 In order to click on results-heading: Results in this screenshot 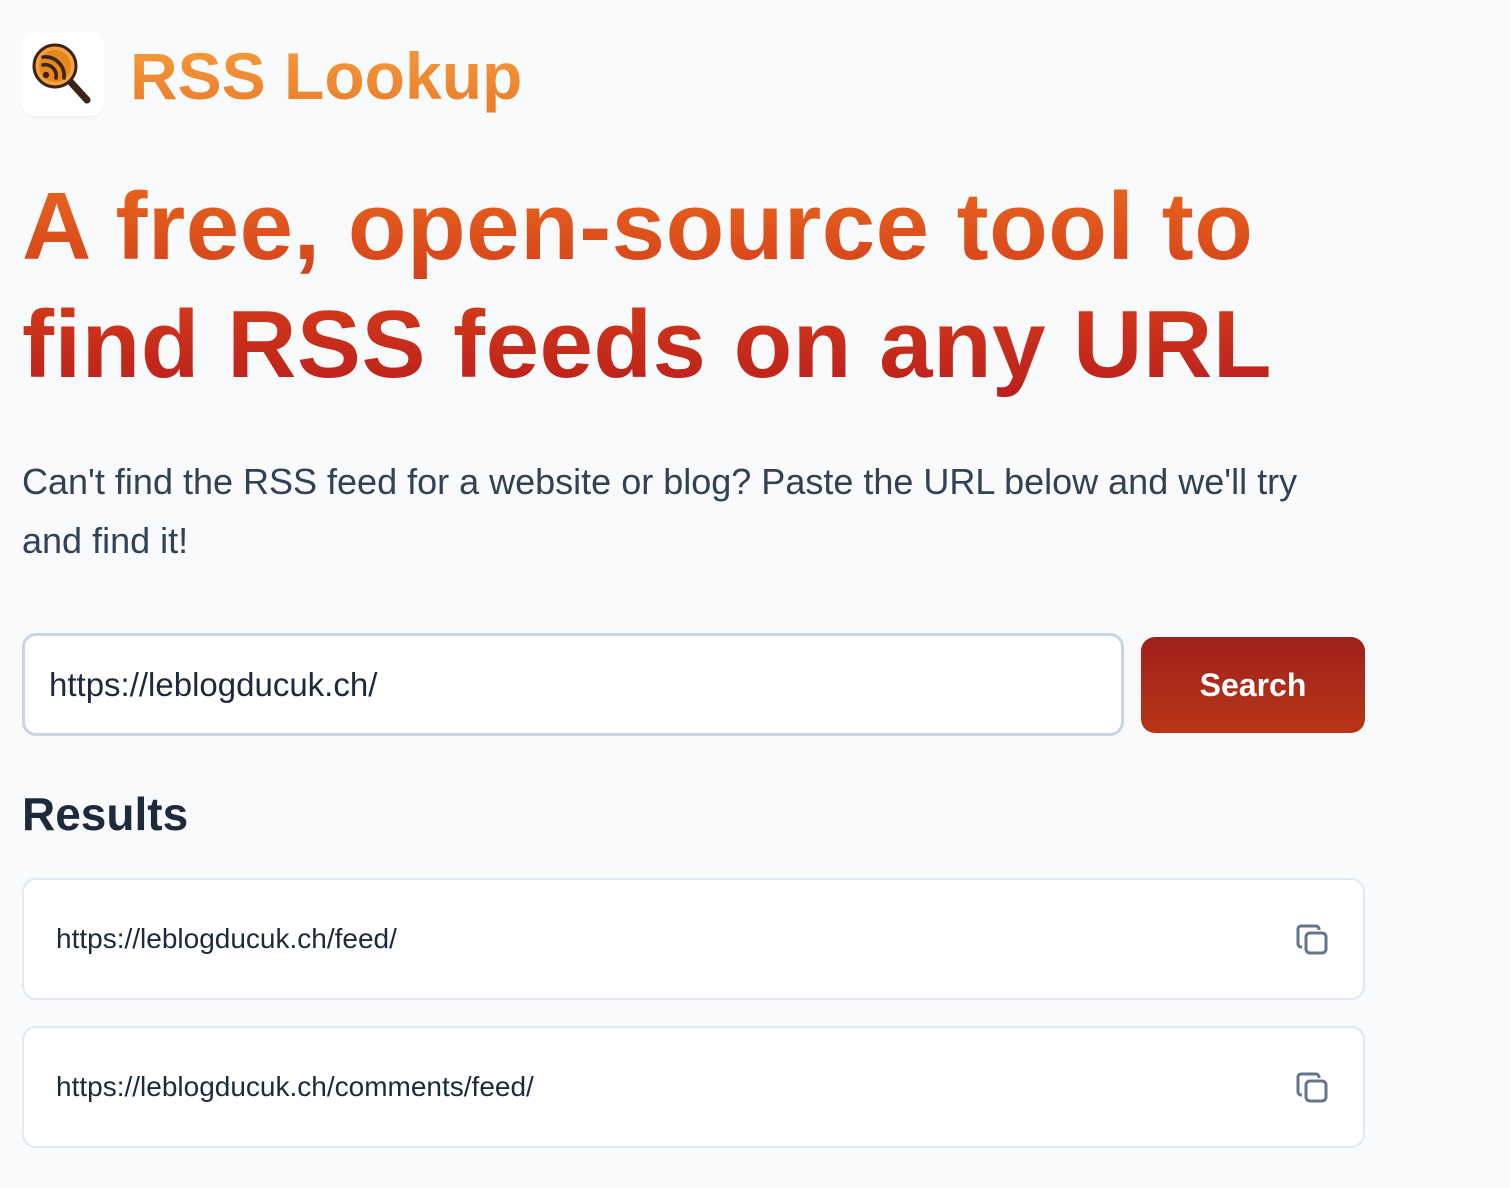, I will do `click(105, 814)`.